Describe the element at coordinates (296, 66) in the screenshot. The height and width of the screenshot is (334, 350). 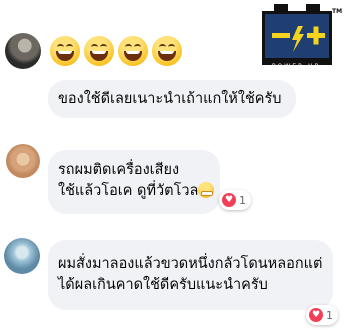
I see `logo-brand-text: POWER UP` at that location.